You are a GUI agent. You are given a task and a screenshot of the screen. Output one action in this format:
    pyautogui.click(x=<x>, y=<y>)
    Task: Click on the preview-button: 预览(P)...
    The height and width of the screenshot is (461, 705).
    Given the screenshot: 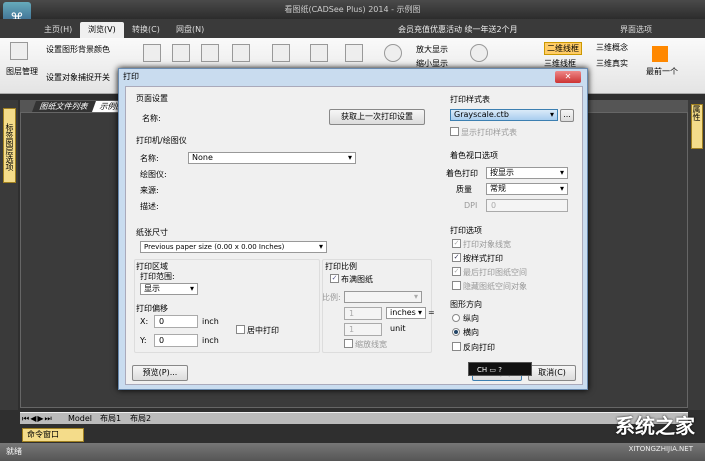 What is the action you would take?
    pyautogui.click(x=160, y=373)
    